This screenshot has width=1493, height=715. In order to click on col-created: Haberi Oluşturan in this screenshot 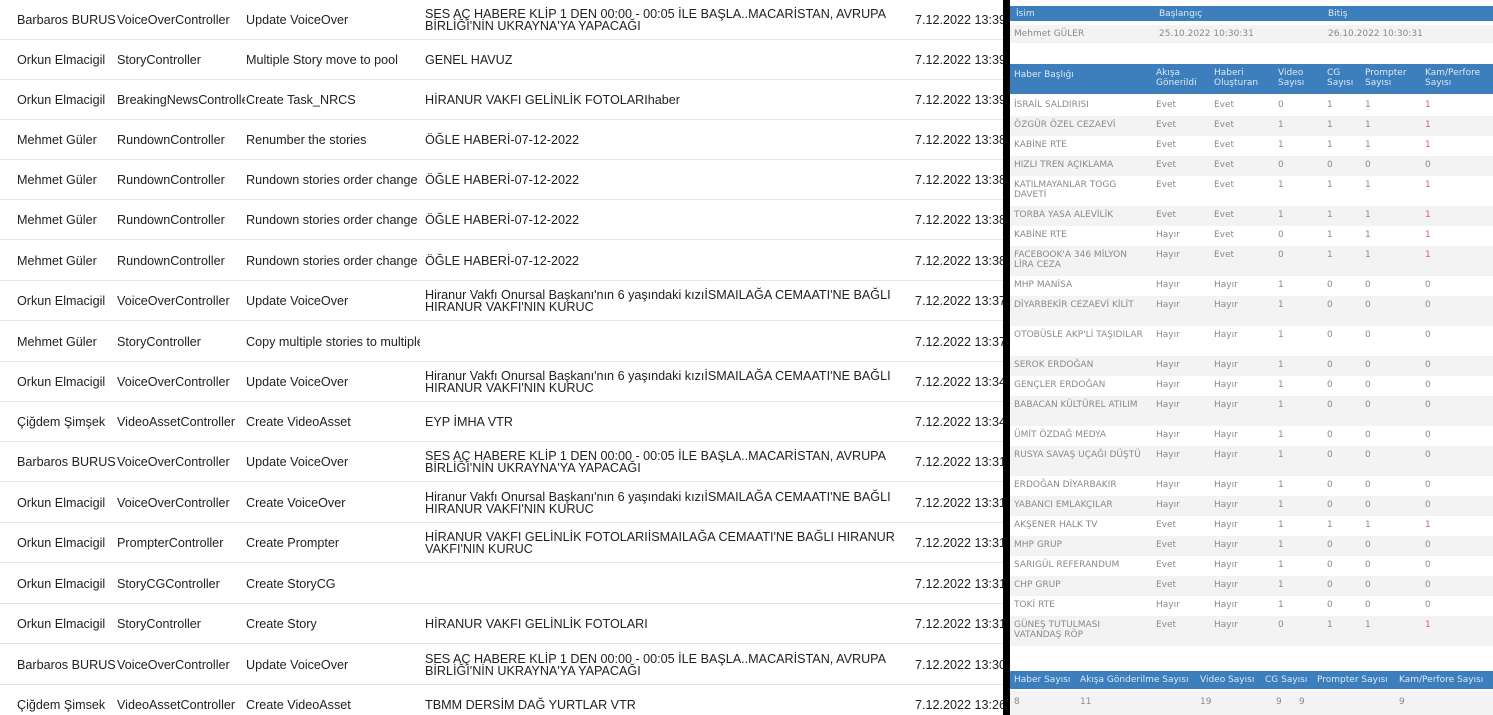, I will do `click(1236, 78)`.